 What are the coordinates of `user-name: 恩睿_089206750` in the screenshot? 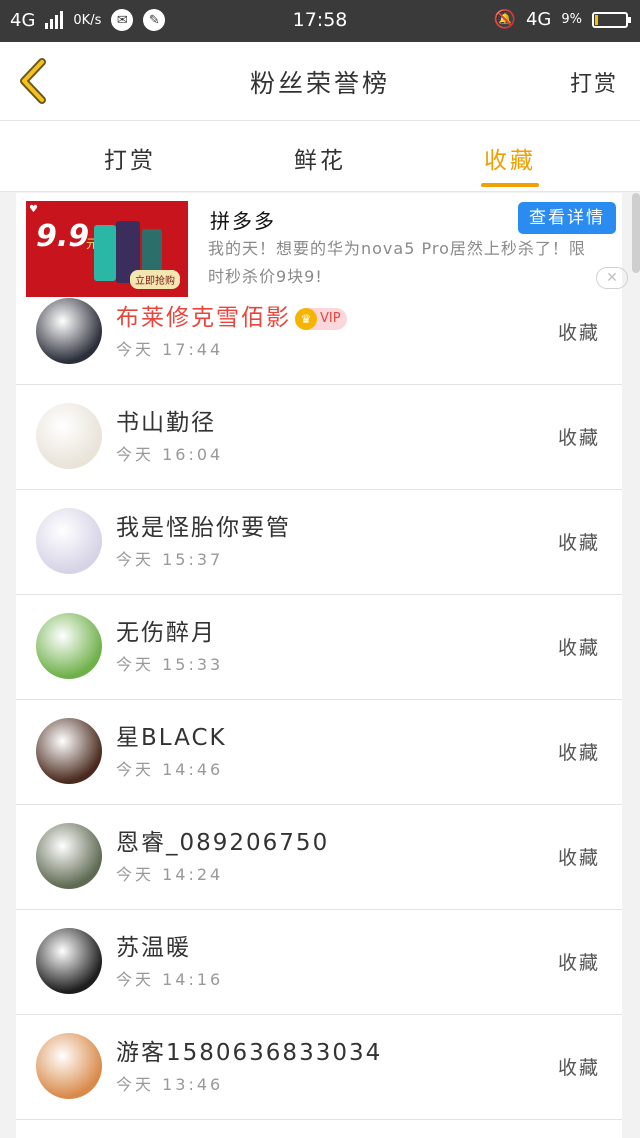 It's located at (223, 843).